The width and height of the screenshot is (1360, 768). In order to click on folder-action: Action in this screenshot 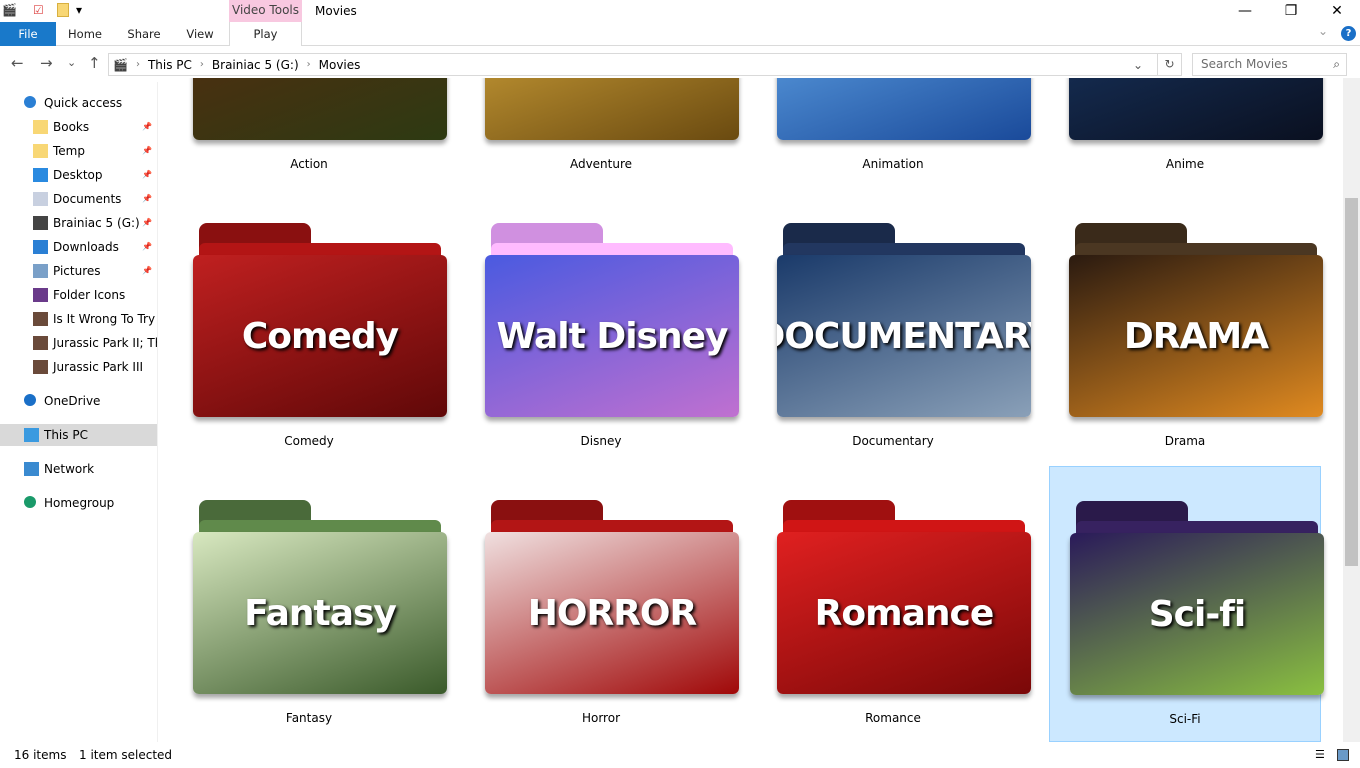, I will do `click(310, 133)`.